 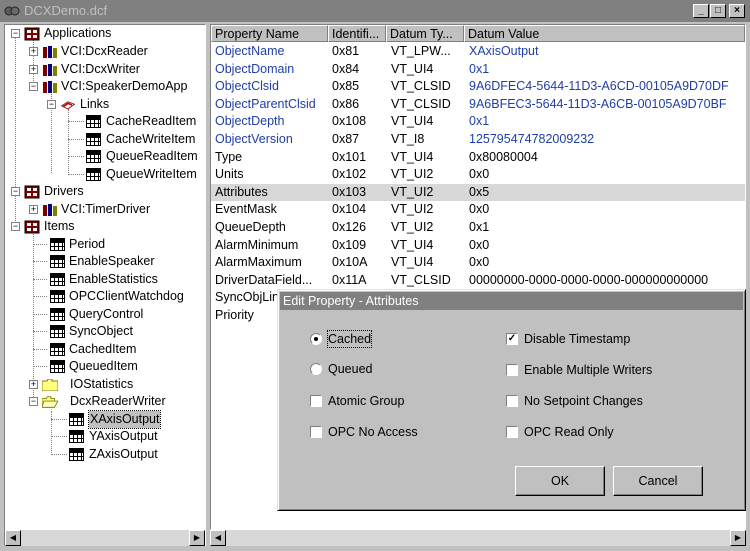 I want to click on identifier-cell: 0x109, so click(x=349, y=244).